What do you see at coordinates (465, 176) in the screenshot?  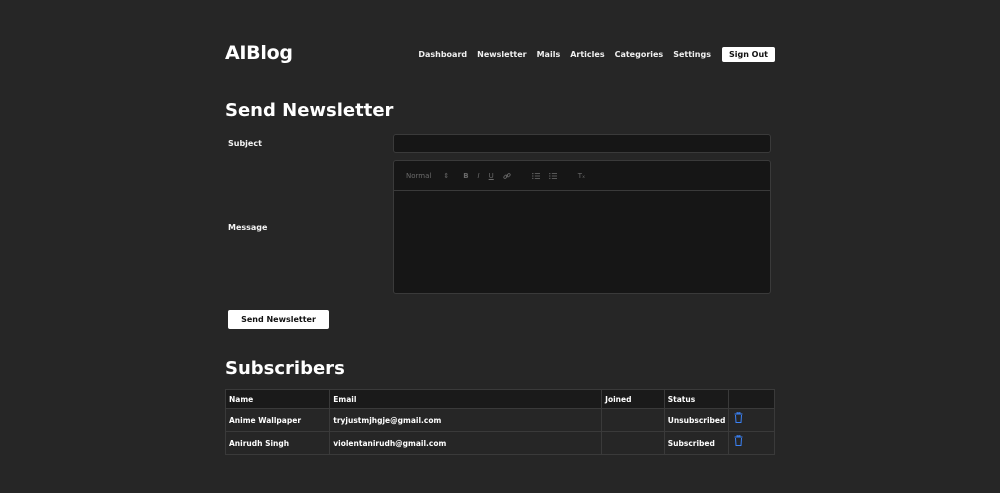 I see `bold-button: B` at bounding box center [465, 176].